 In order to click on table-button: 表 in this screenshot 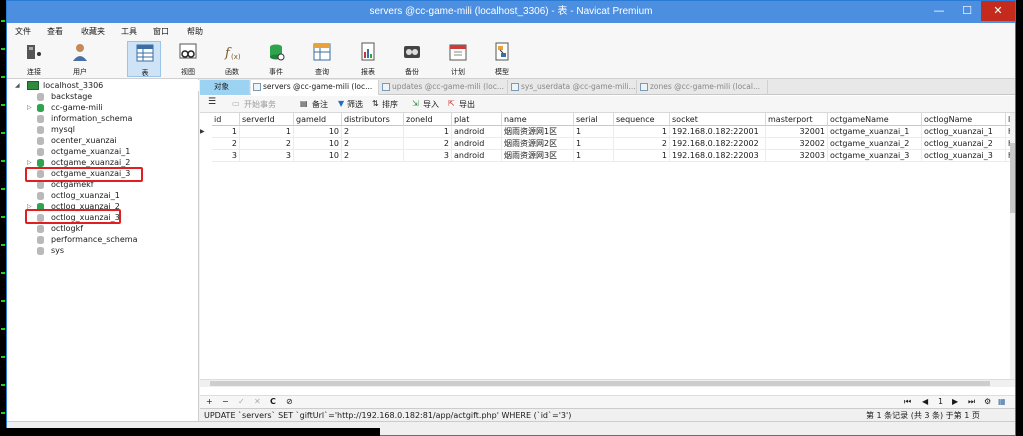, I will do `click(144, 59)`.